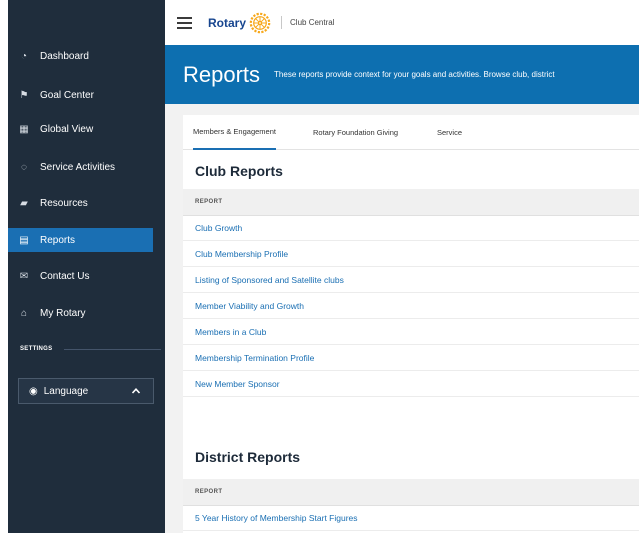 The height and width of the screenshot is (533, 639). Describe the element at coordinates (33, 391) in the screenshot. I see `globe-icon: ◉` at that location.